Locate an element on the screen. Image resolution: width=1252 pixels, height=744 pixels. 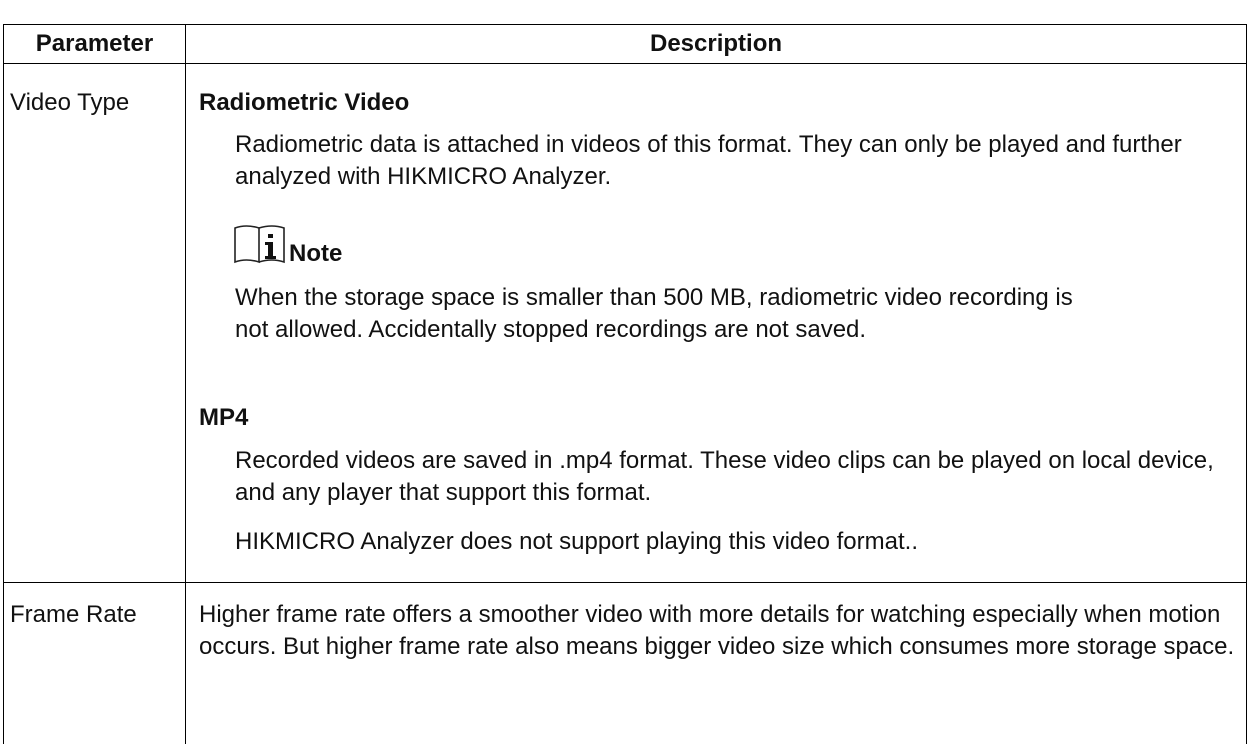
mp4-title: MP4 is located at coordinates (224, 417).